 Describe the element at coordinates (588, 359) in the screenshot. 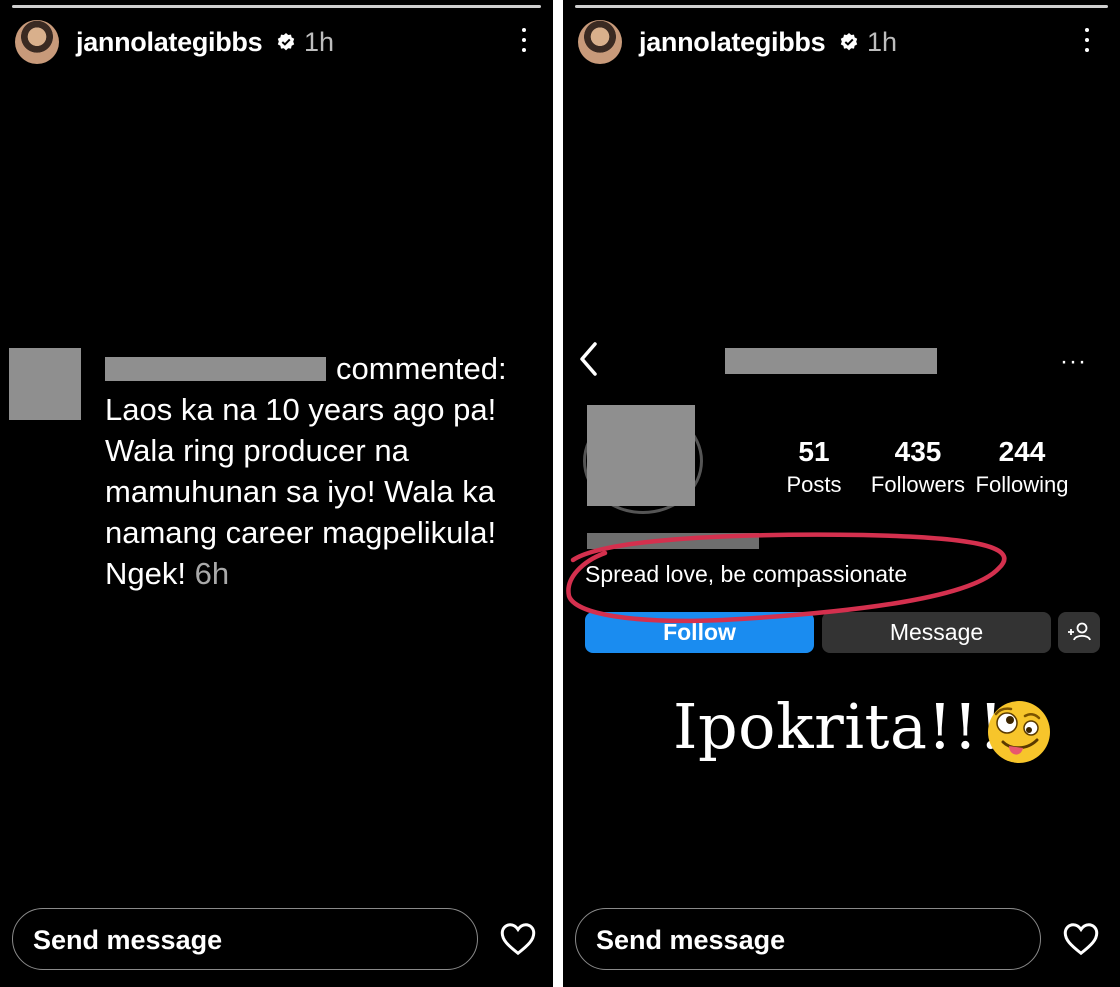

I see `back-arrow-icon` at that location.